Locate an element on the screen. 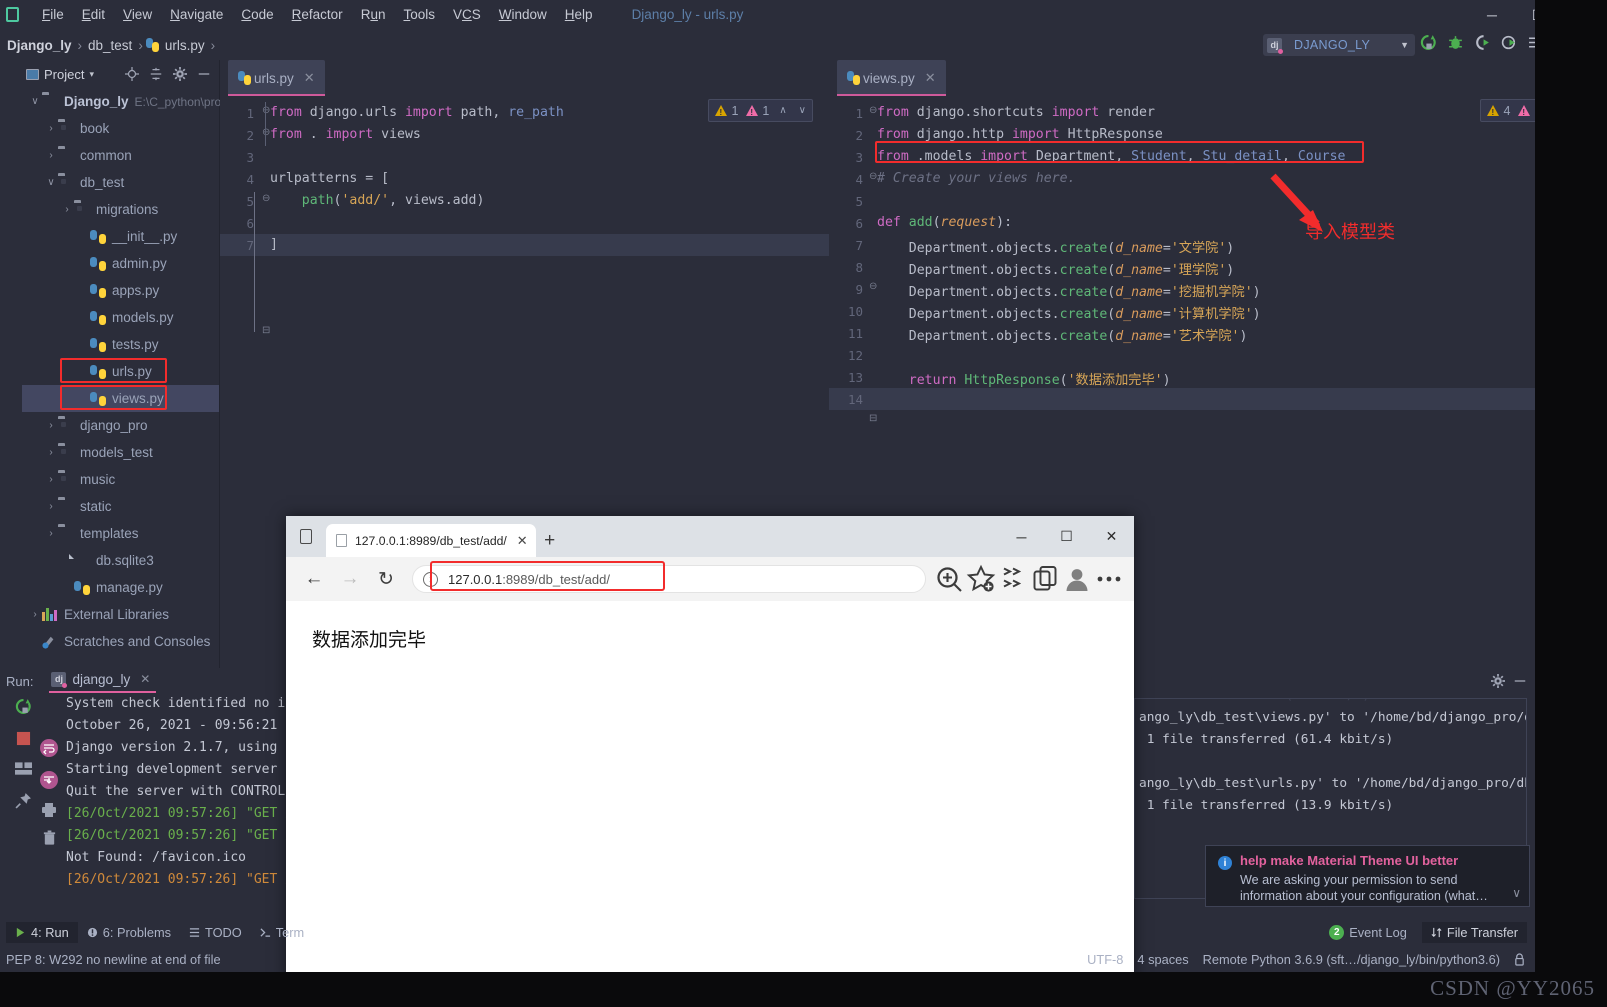 This screenshot has width=1607, height=1007. breadcrumb-file: urls.py is located at coordinates (185, 45).